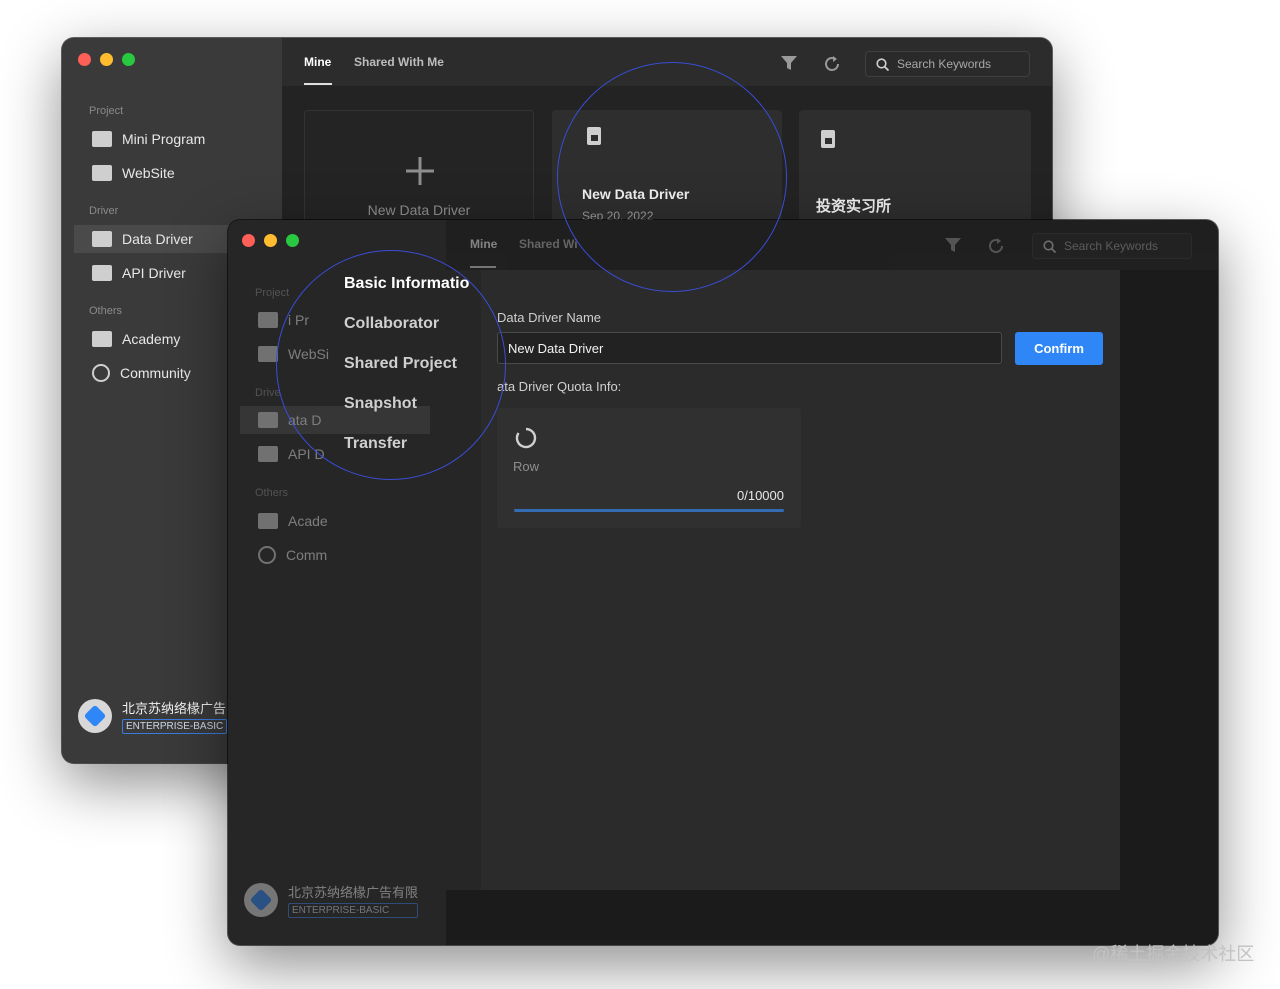  I want to click on sidebar-item-label: Academy, so click(151, 339).